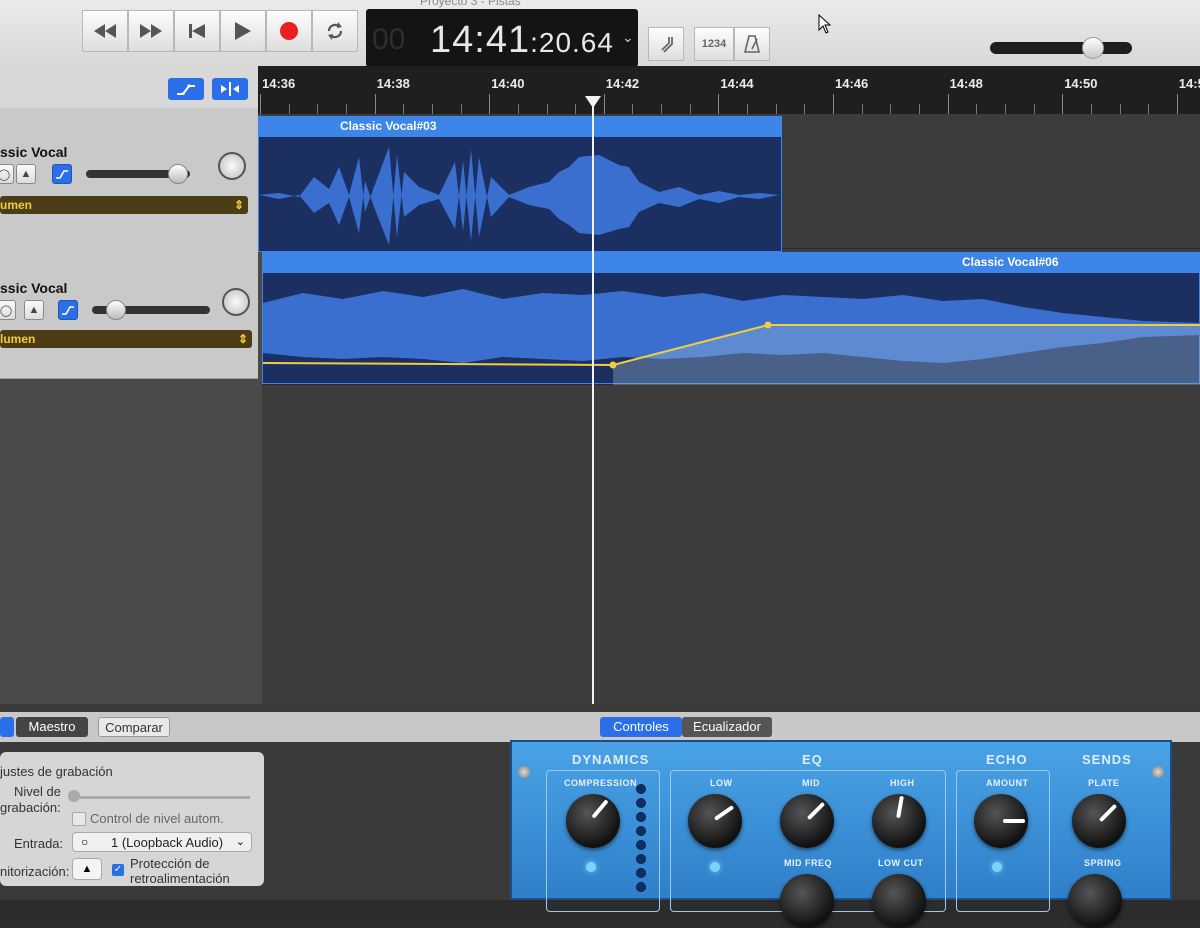  Describe the element at coordinates (807, 821) in the screenshot. I see `eq-mid-knob` at that location.